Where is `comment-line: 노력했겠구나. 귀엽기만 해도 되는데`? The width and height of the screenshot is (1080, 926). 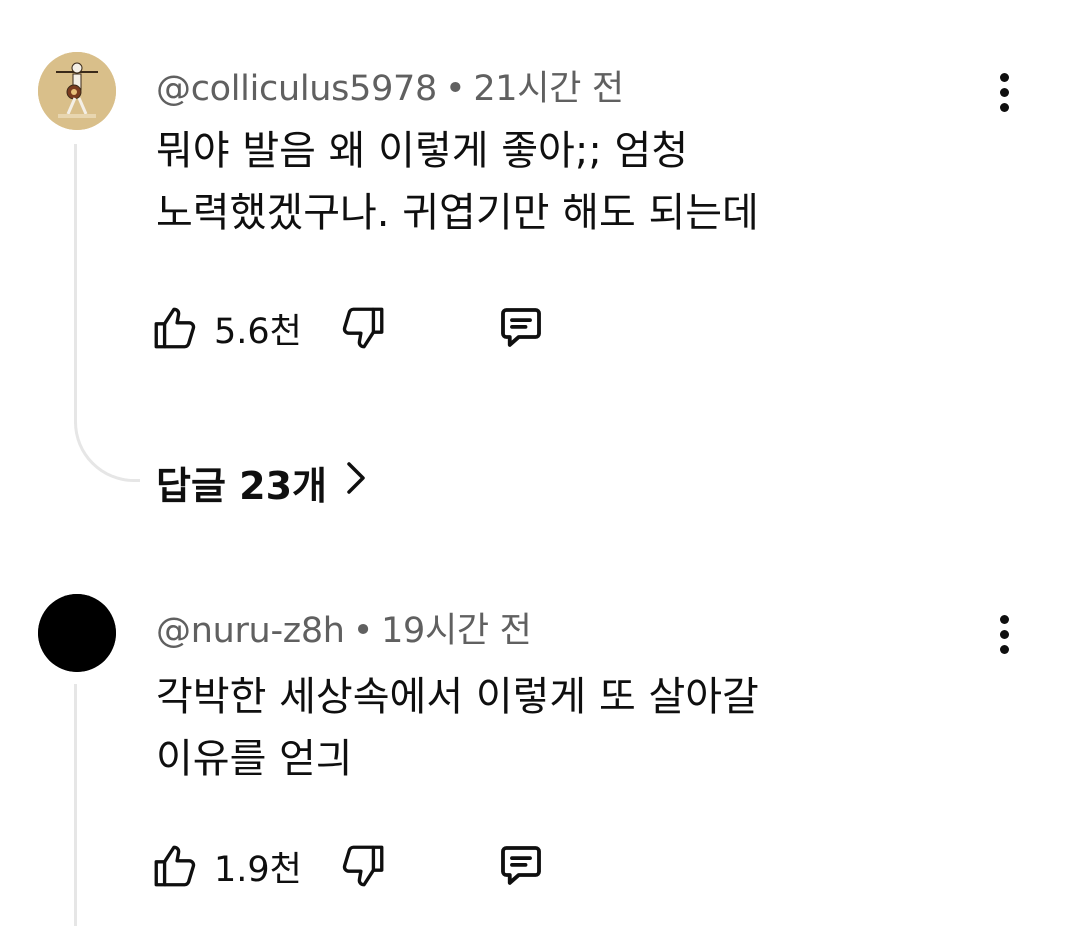 comment-line: 노력했겠구나. 귀엽기만 해도 되는데 is located at coordinates (457, 213).